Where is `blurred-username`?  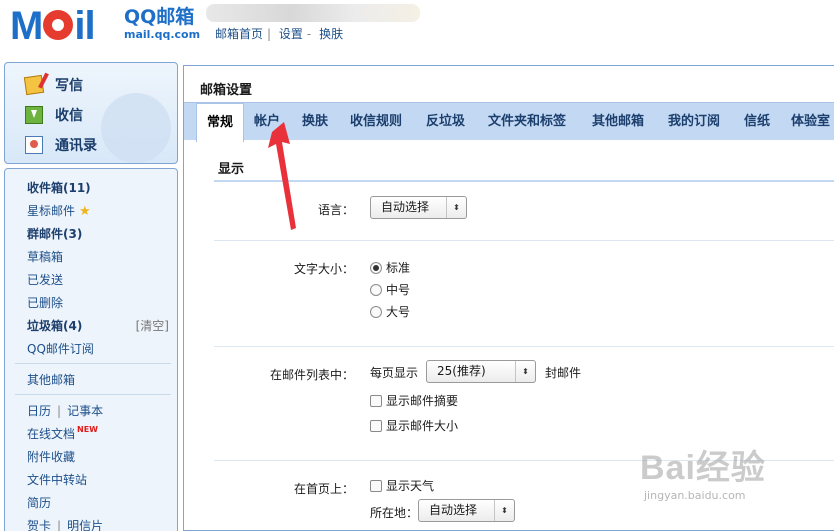
blurred-username is located at coordinates (313, 13).